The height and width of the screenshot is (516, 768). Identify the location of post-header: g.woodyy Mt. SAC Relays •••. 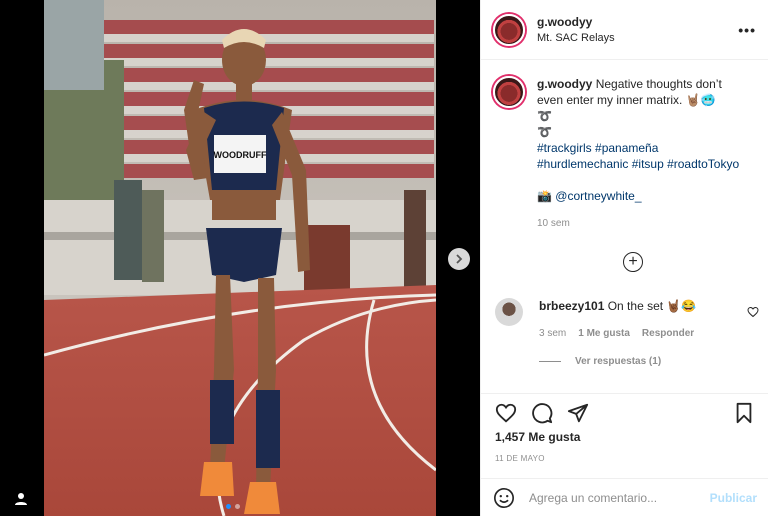
(624, 30).